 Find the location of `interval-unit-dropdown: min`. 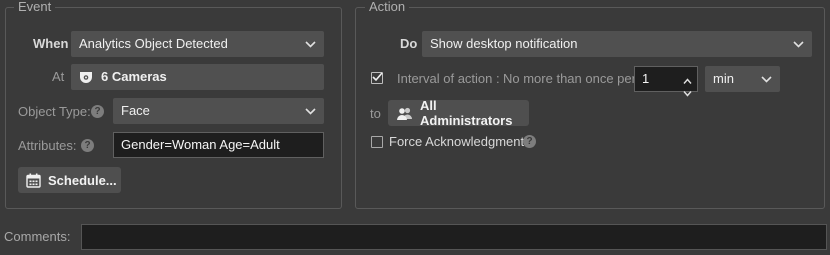

interval-unit-dropdown: min is located at coordinates (742, 79).